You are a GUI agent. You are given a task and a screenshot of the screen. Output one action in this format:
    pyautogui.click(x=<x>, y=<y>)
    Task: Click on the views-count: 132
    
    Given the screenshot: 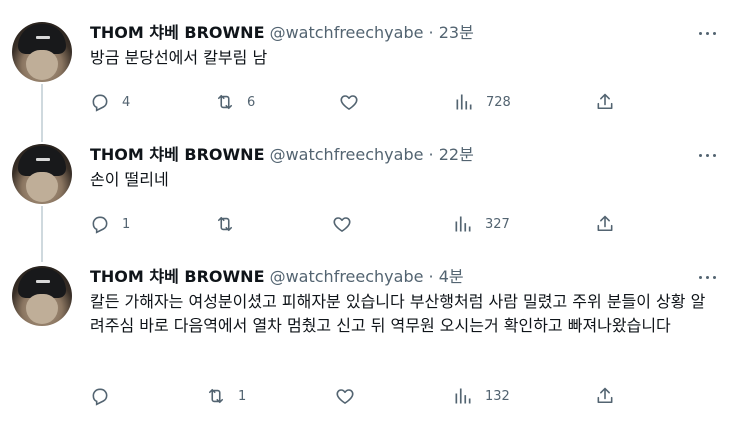 What is the action you would take?
    pyautogui.click(x=497, y=396)
    